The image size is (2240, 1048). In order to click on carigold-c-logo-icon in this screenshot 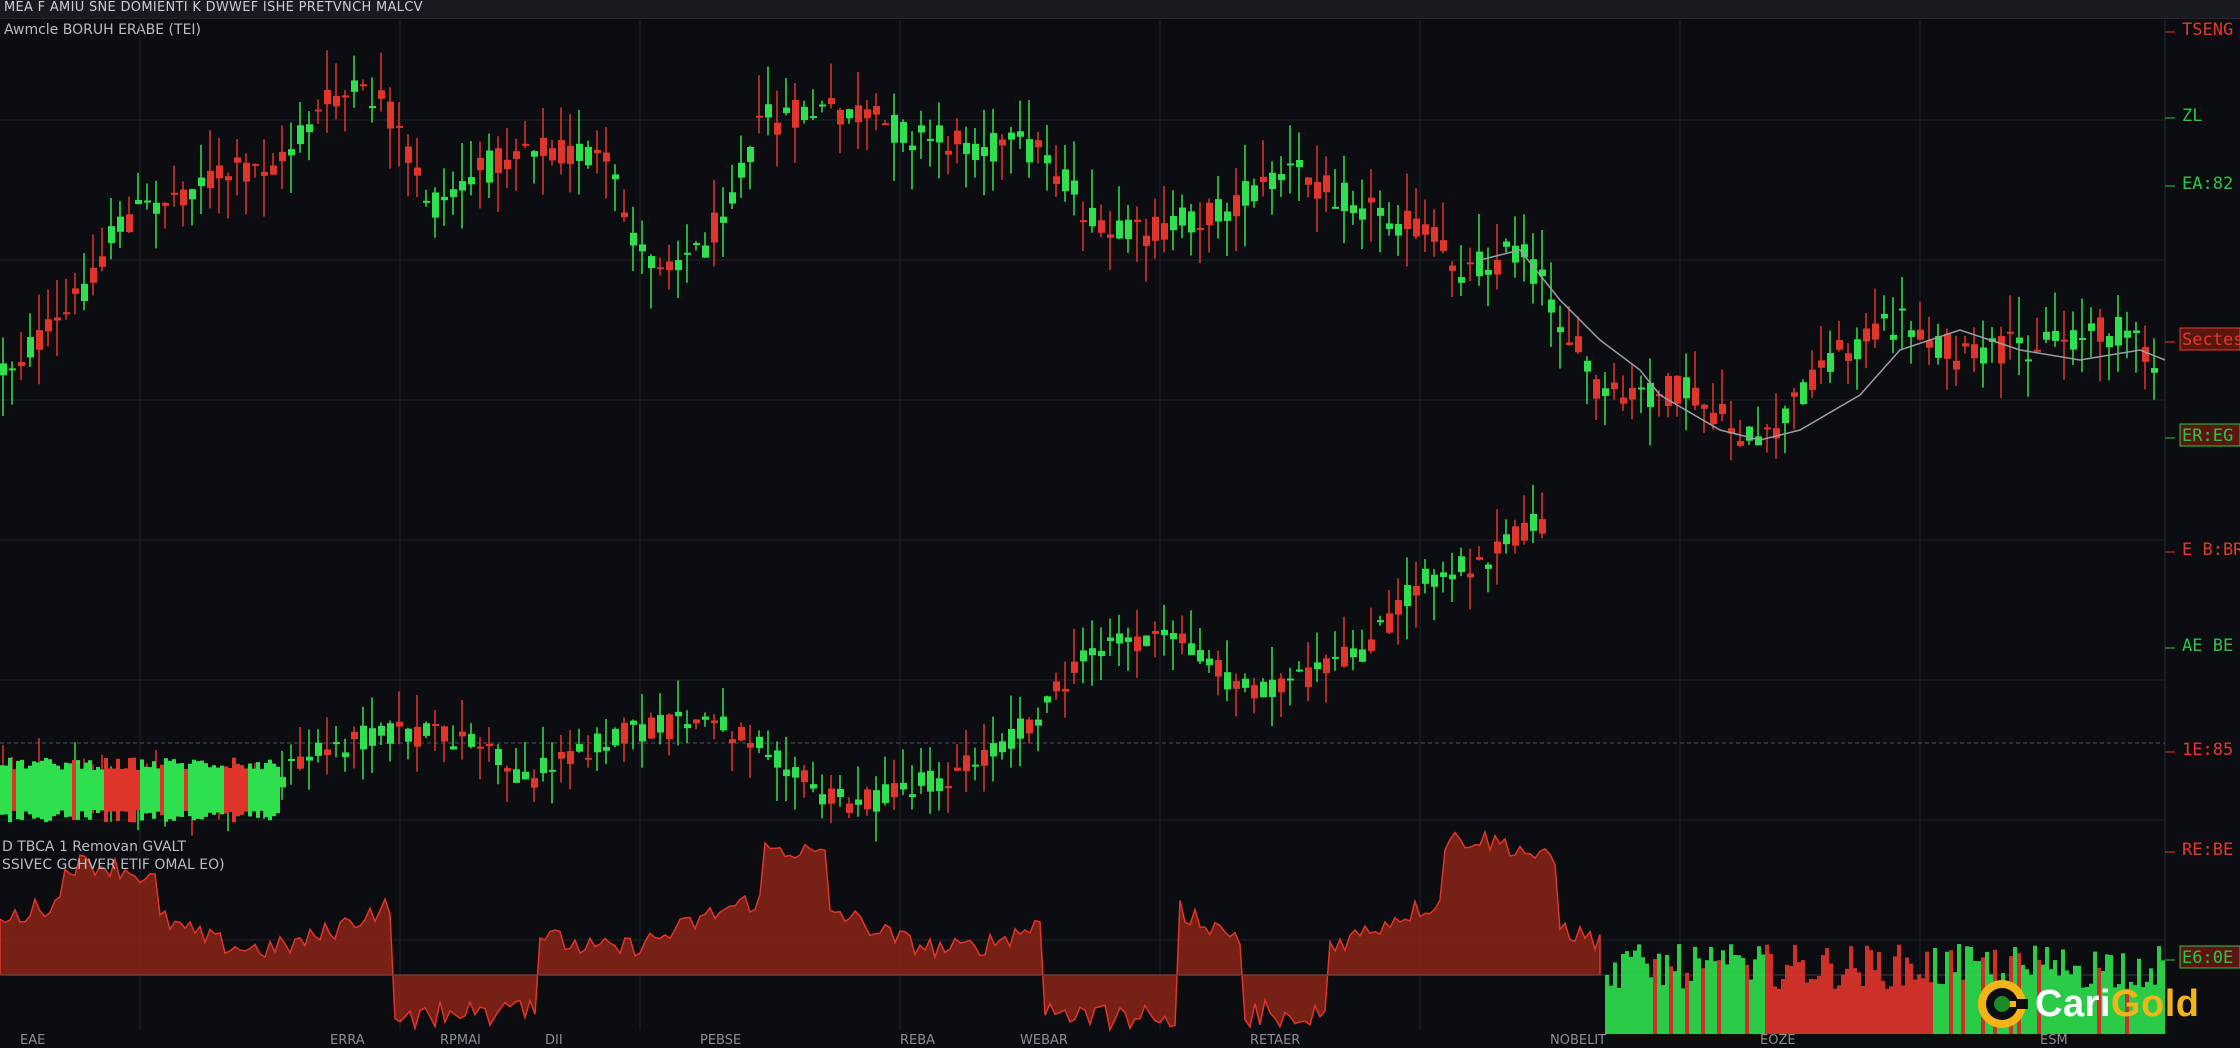, I will do `click(2003, 1004)`.